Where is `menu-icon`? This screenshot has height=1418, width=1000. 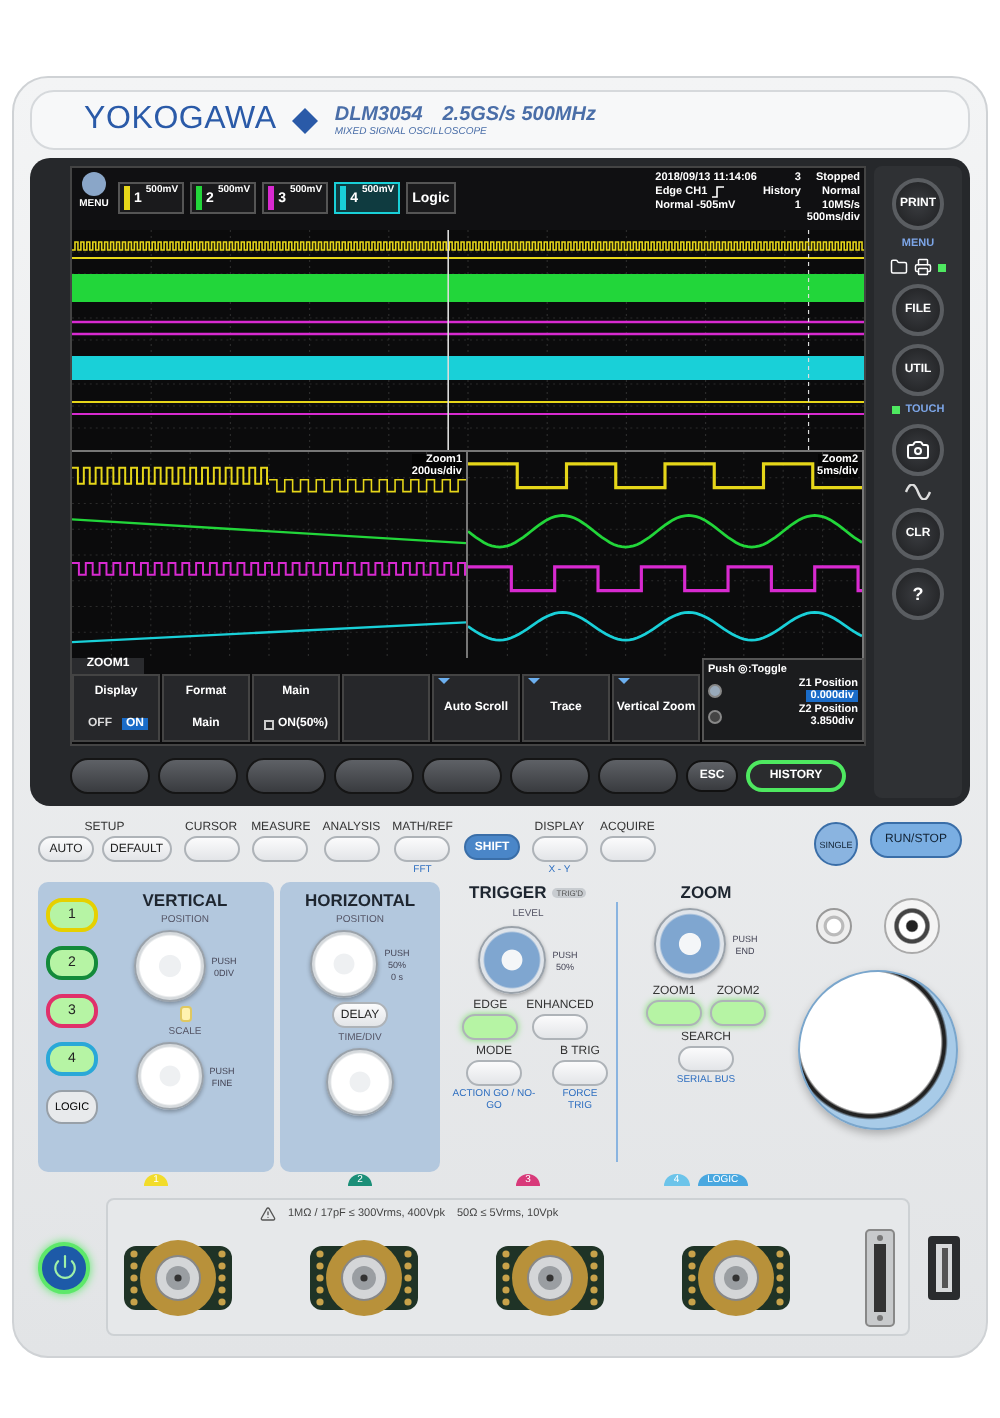 menu-icon is located at coordinates (94, 184).